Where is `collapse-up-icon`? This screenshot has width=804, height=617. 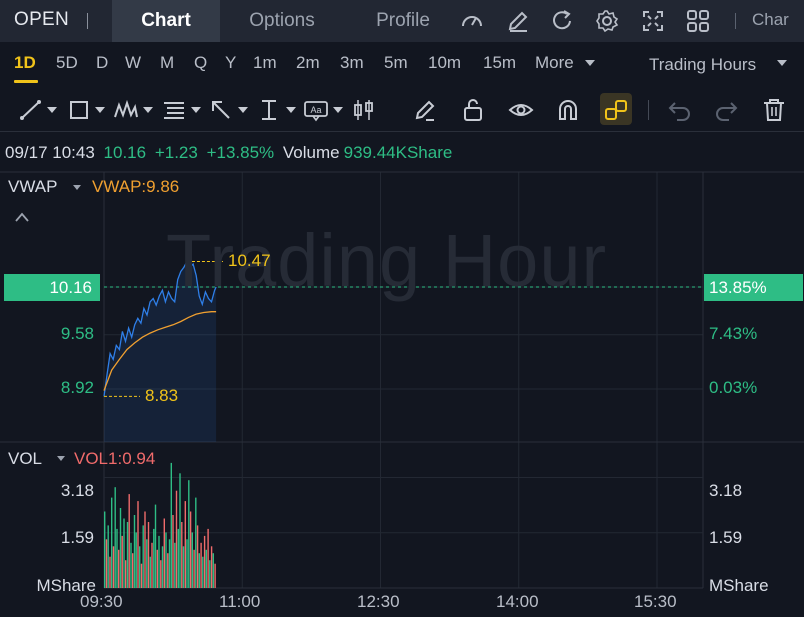 collapse-up-icon is located at coordinates (22, 217).